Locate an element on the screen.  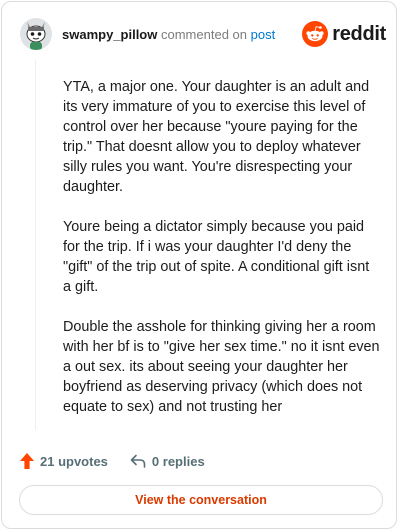
replies-stat: 0 replies is located at coordinates (167, 461).